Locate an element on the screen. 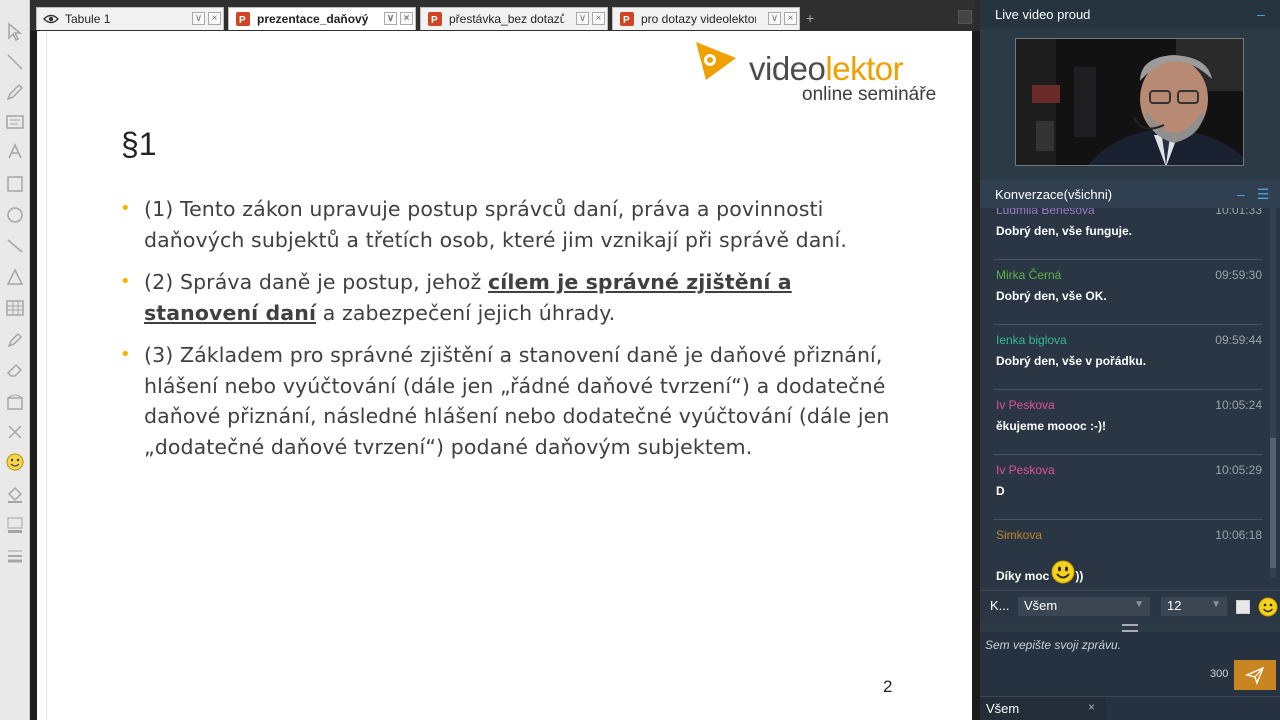 The image size is (1280, 720). chat-message: Simkova 10:06:18 Díky moc)) is located at coordinates (1128, 552).